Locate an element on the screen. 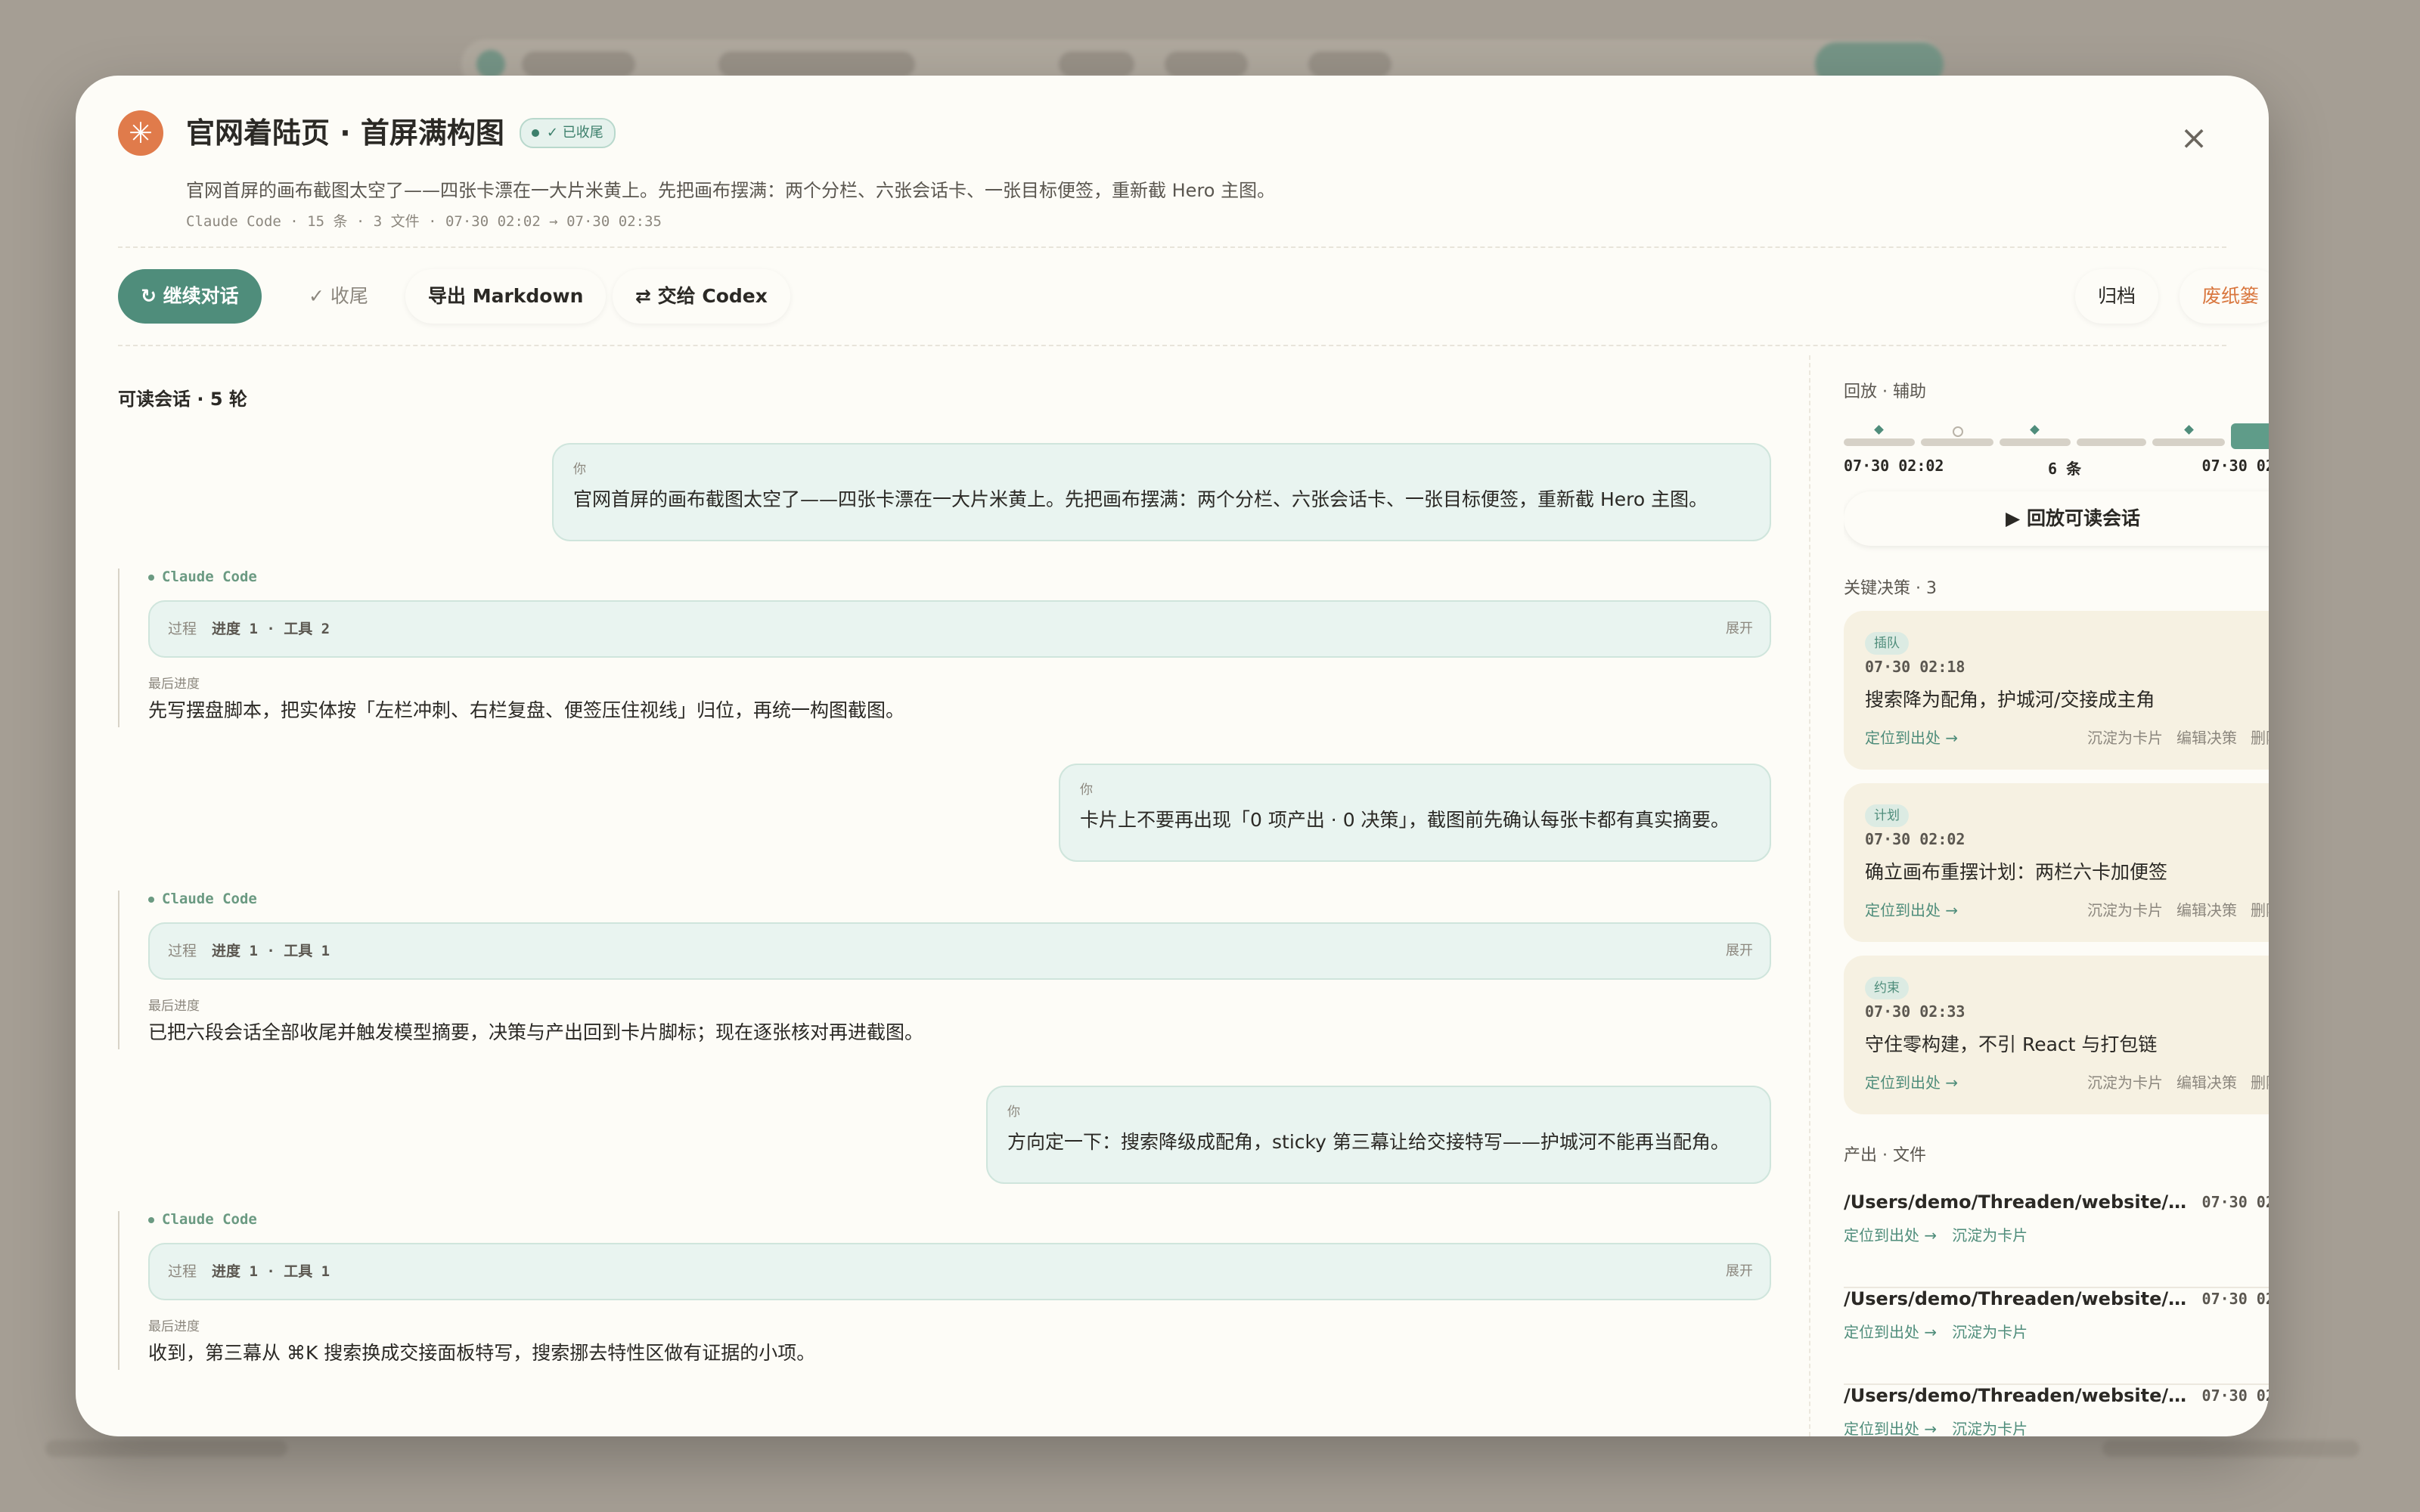 The height and width of the screenshot is (1512, 2420). decision-marker-icon is located at coordinates (2189, 430).